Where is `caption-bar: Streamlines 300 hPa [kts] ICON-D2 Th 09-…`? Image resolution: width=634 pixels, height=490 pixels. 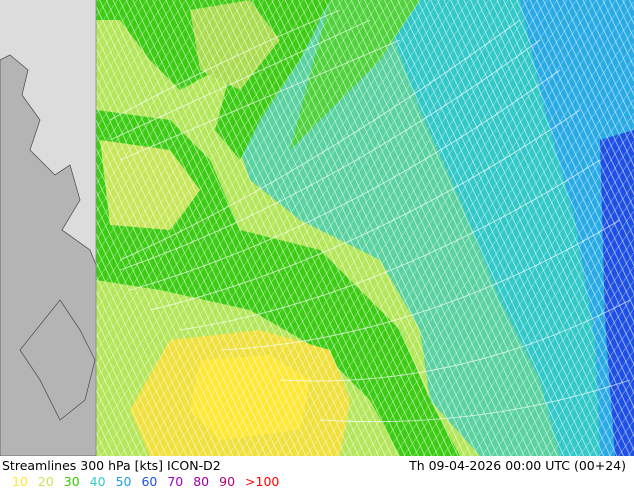 caption-bar: Streamlines 300 hPa [kts] ICON-D2 Th 09-… is located at coordinates (317, 474).